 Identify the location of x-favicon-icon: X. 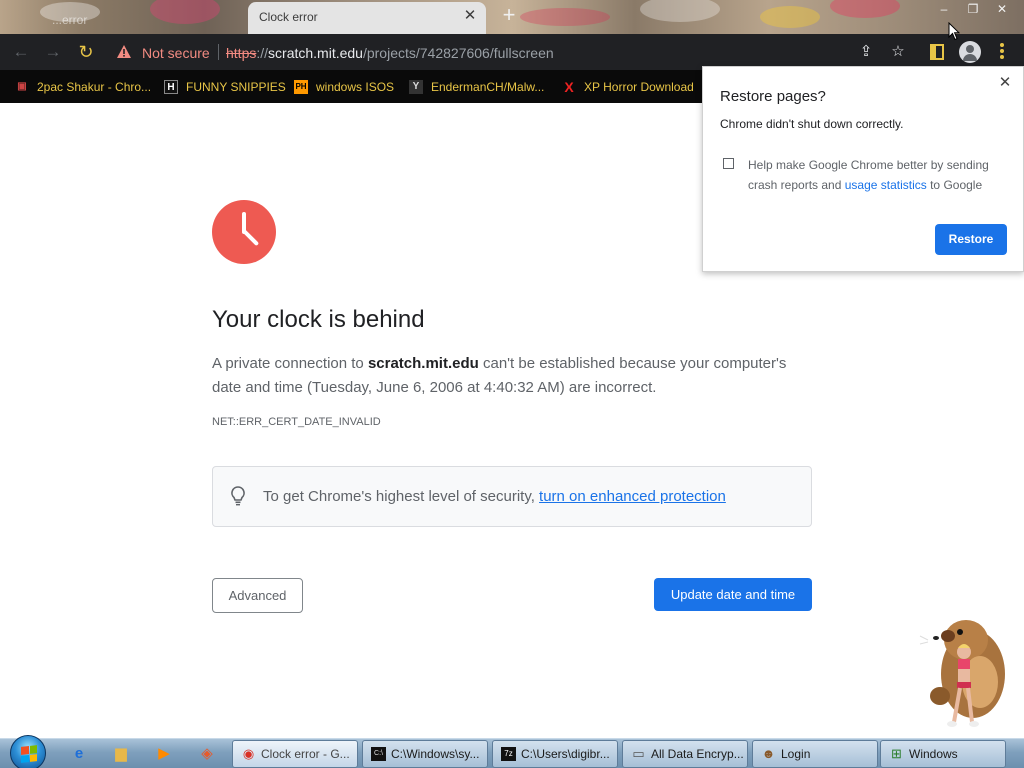
(569, 87).